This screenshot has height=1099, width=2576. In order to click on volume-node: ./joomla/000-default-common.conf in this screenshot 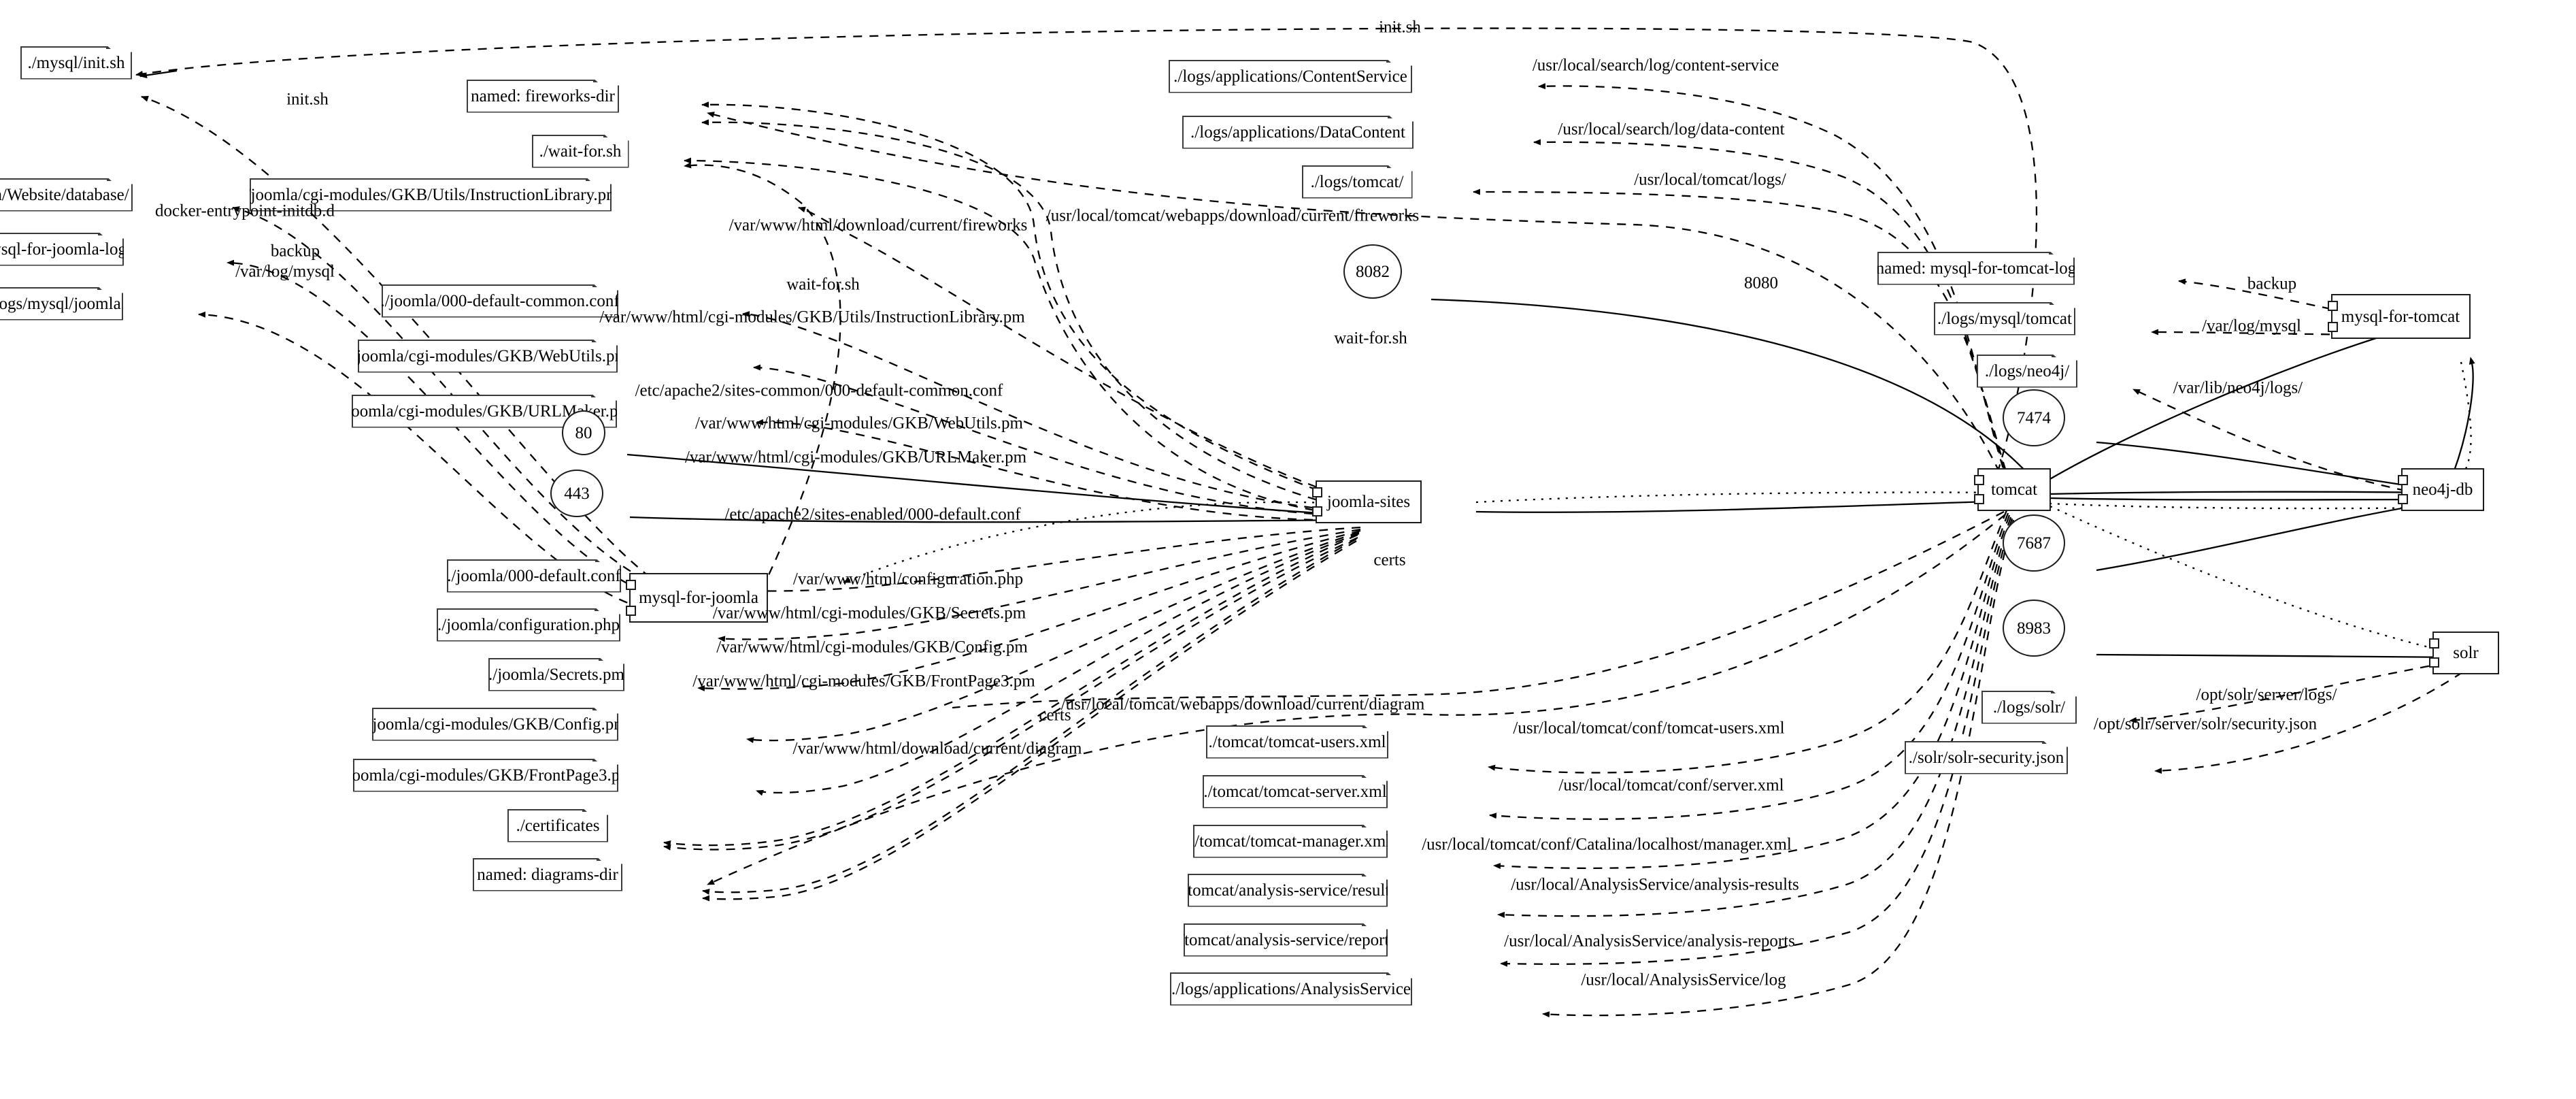, I will do `click(500, 301)`.